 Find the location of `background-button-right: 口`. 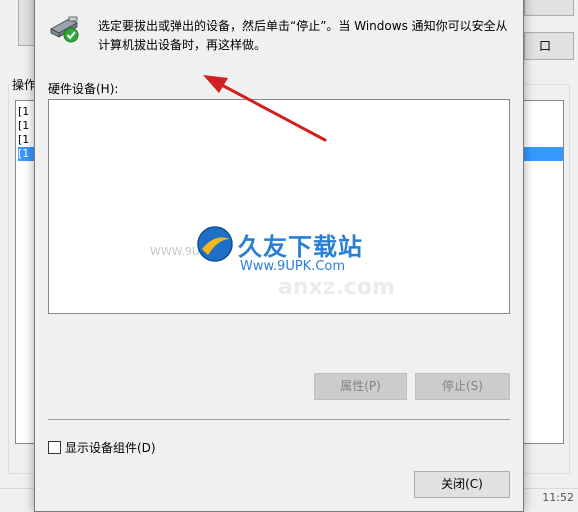

background-button-right: 口 is located at coordinates (549, 46).